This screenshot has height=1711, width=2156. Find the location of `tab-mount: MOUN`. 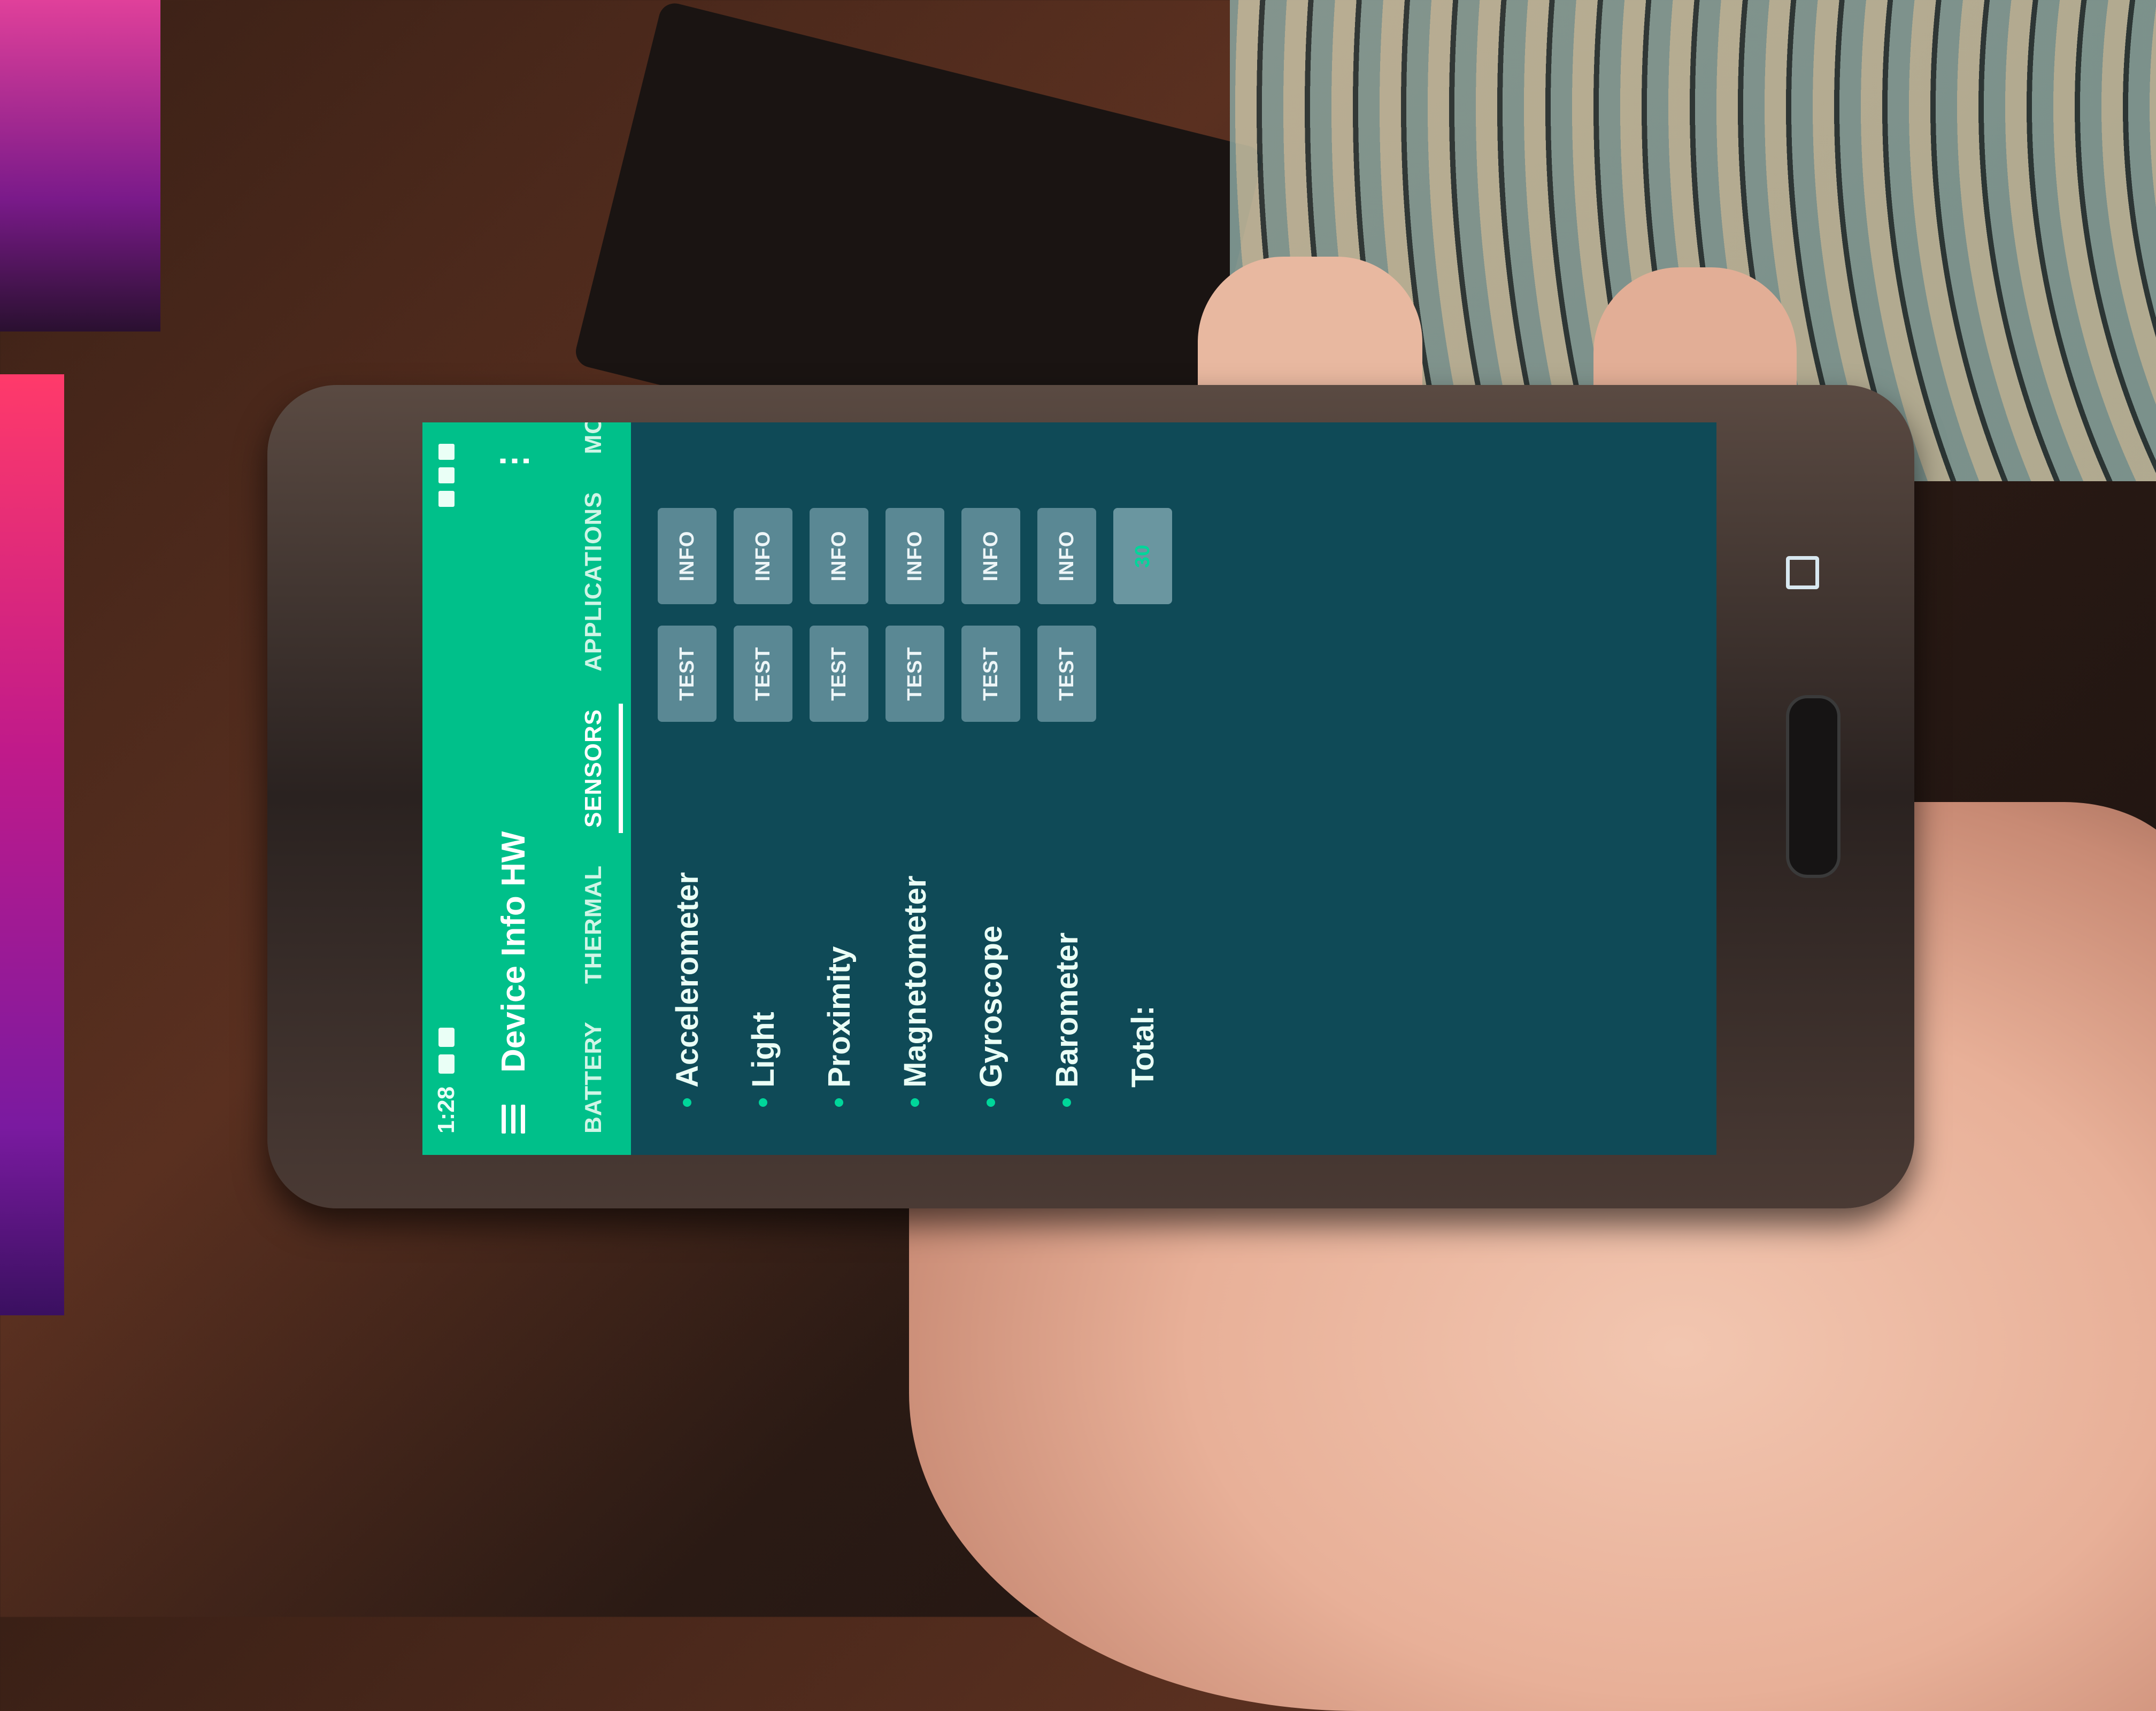

tab-mount: MOUN is located at coordinates (593, 438).